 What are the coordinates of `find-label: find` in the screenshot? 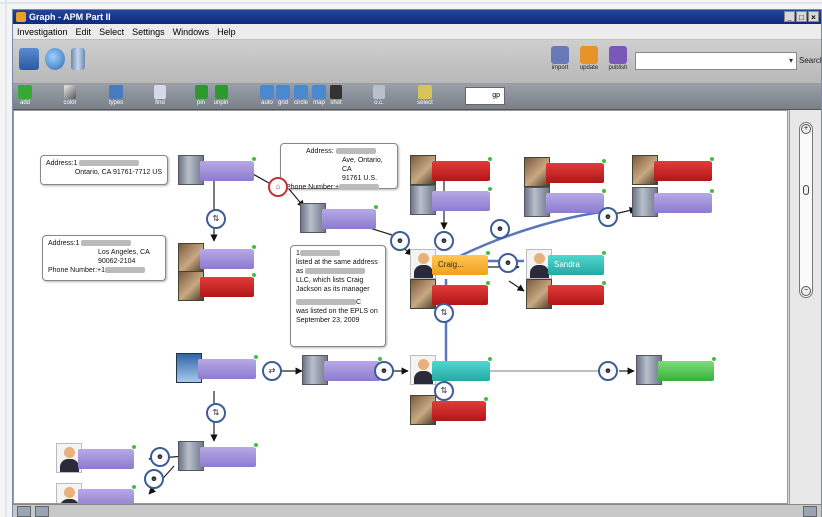 It's located at (160, 103).